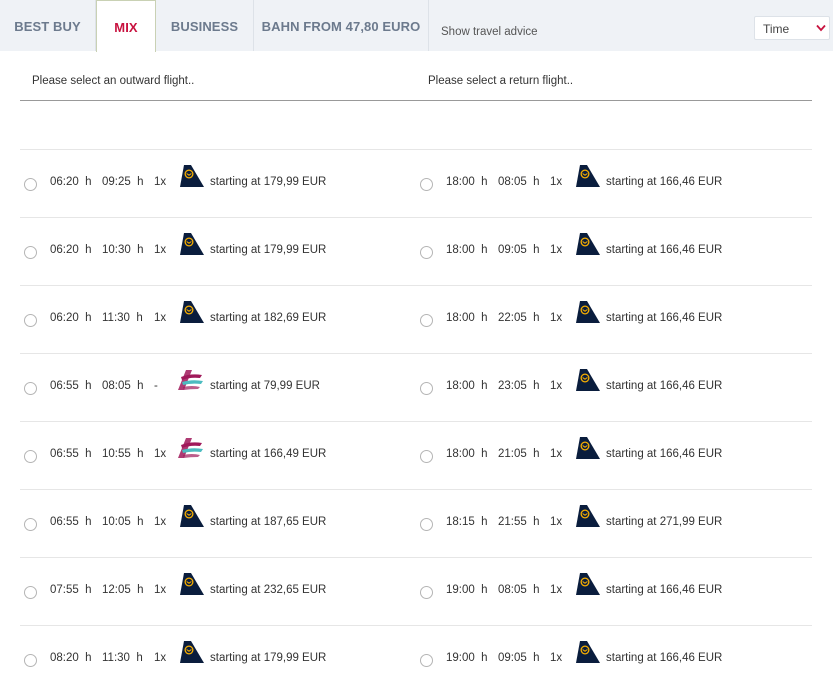 This screenshot has height=678, width=833. What do you see at coordinates (123, 182) in the screenshot?
I see `arrival-time: 09:25 h` at bounding box center [123, 182].